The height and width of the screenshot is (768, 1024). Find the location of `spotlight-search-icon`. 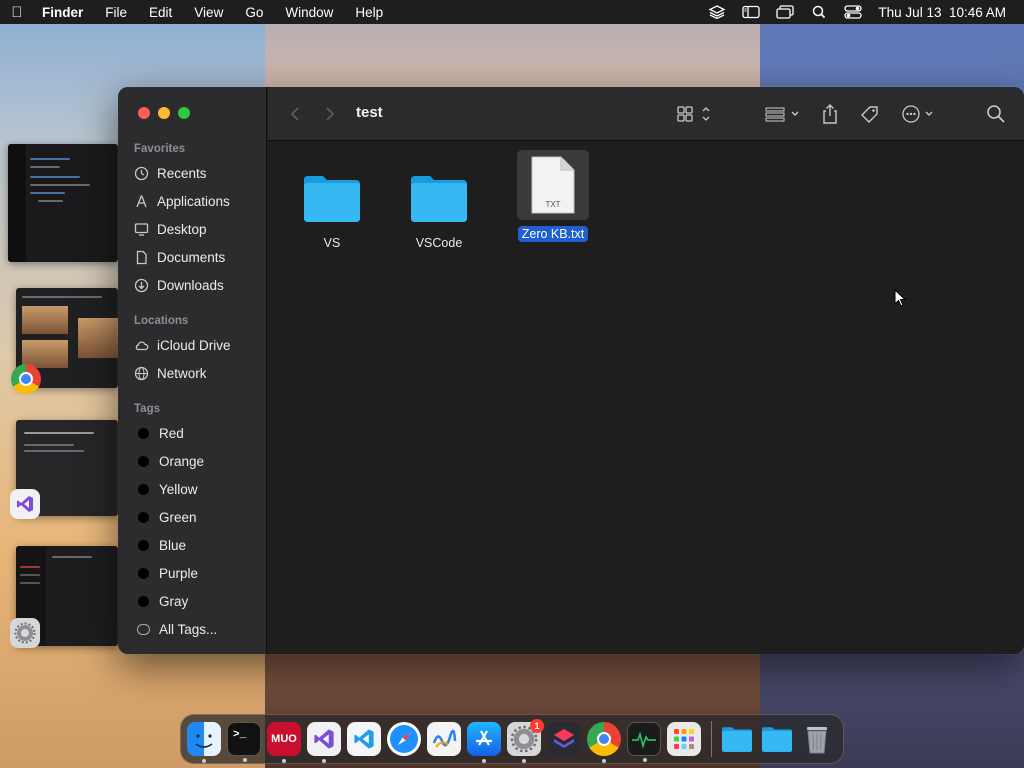

spotlight-search-icon is located at coordinates (819, 12).